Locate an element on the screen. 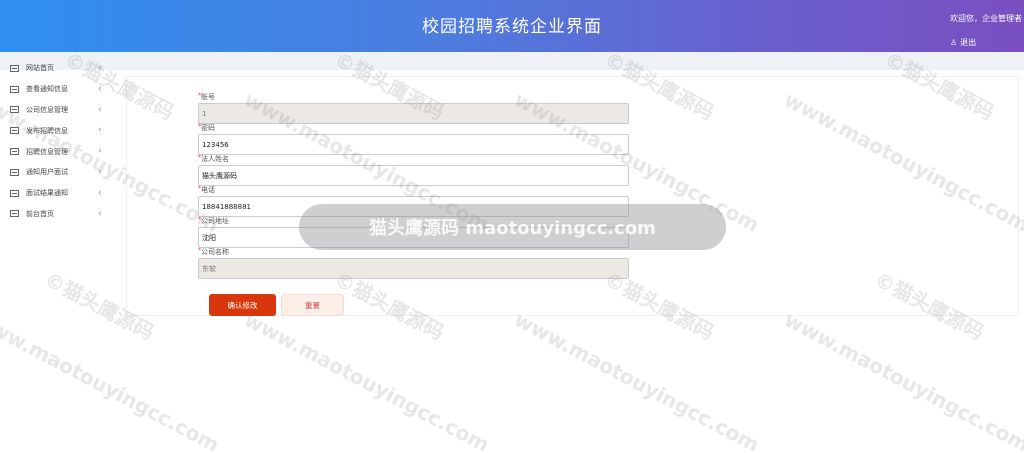 Image resolution: width=1024 pixels, height=453 pixels. sidebar-item-interview-notify: 通知用户面试 ‹ is located at coordinates (55, 172).